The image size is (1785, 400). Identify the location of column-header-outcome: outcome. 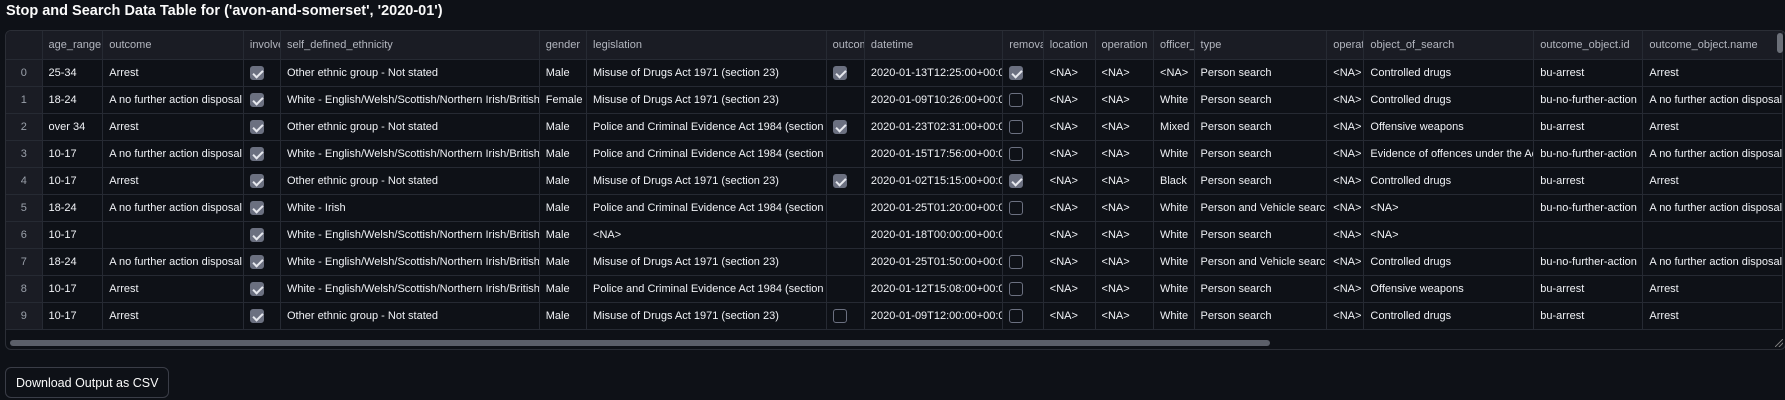
(173, 45).